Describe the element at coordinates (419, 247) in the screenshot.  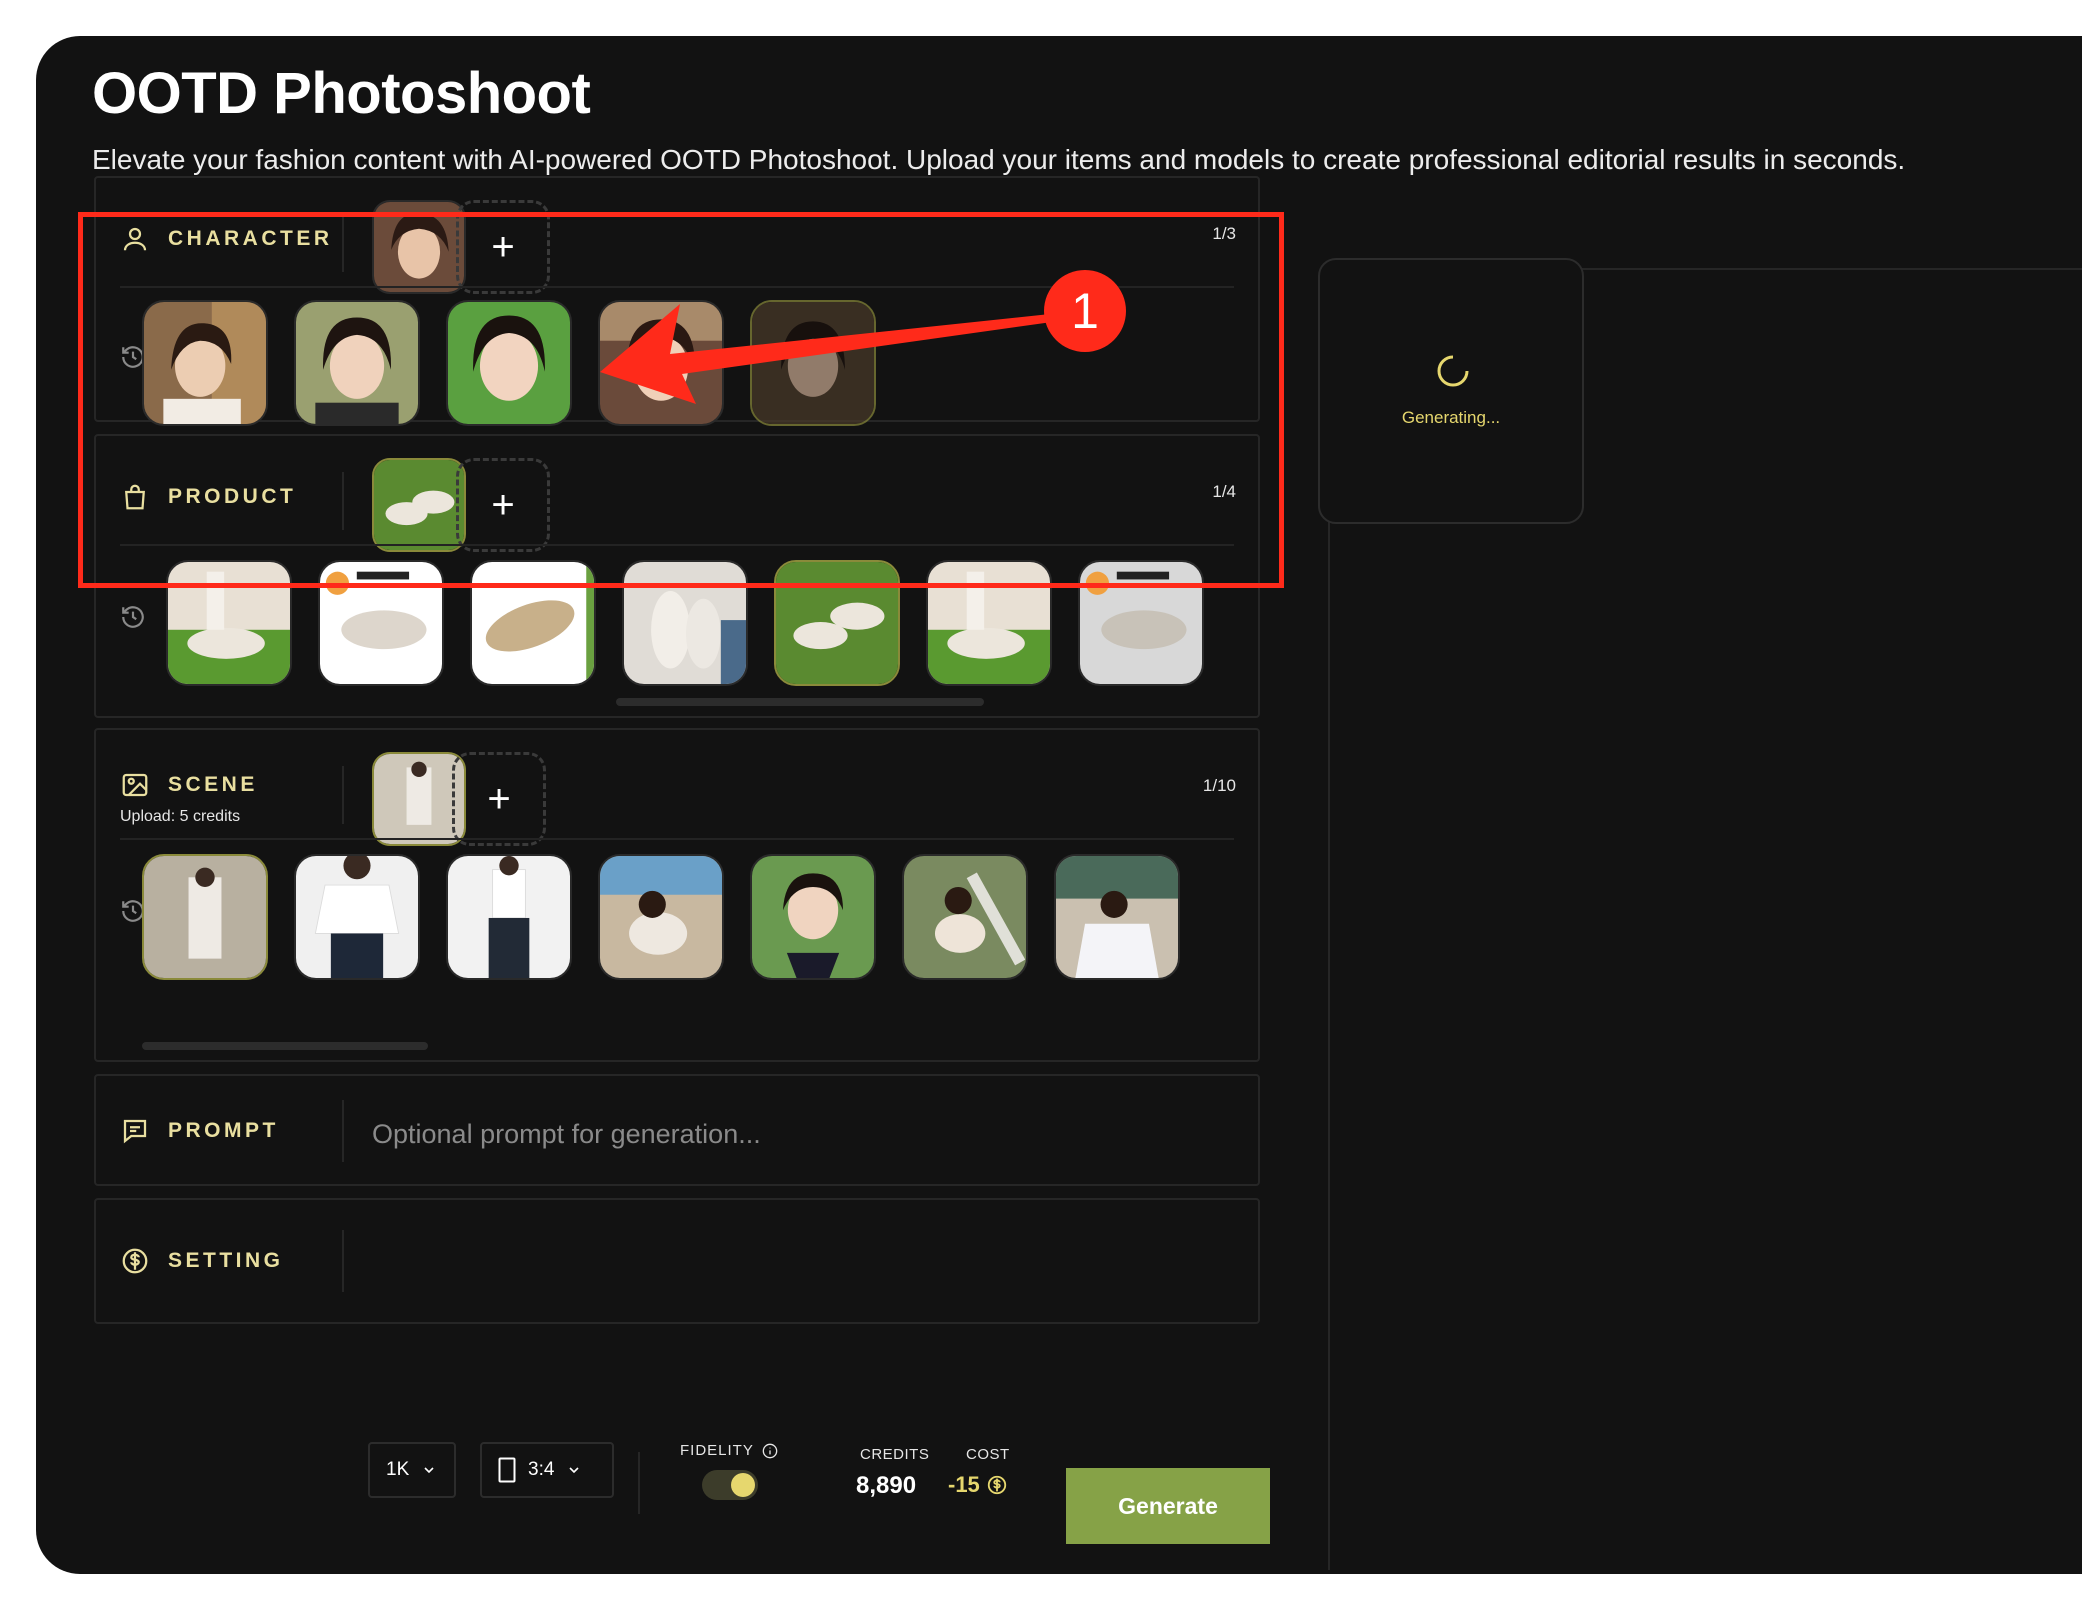
I see `selected-character-thumb` at that location.